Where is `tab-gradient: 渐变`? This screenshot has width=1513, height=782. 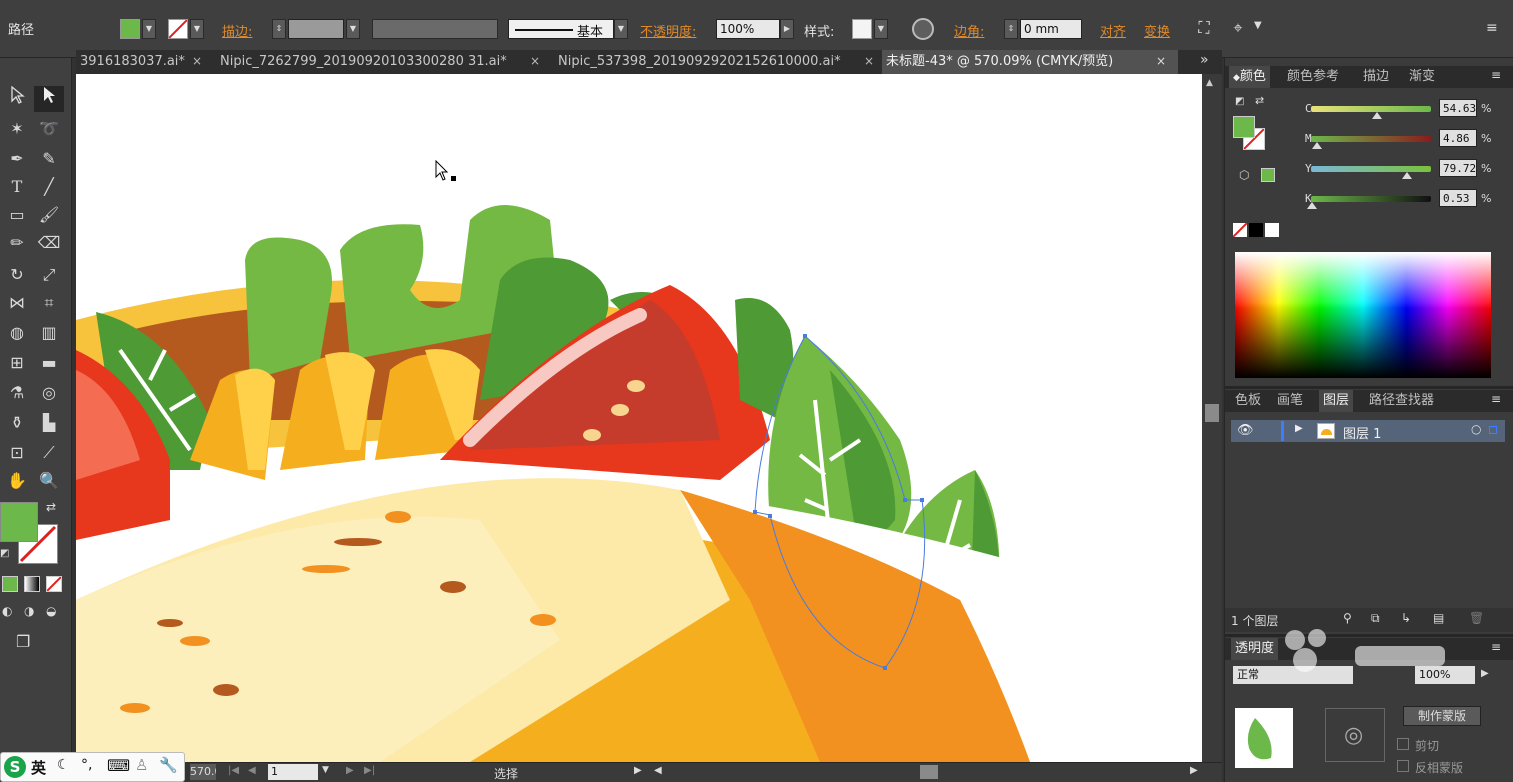
tab-gradient: 渐变 is located at coordinates (1422, 77).